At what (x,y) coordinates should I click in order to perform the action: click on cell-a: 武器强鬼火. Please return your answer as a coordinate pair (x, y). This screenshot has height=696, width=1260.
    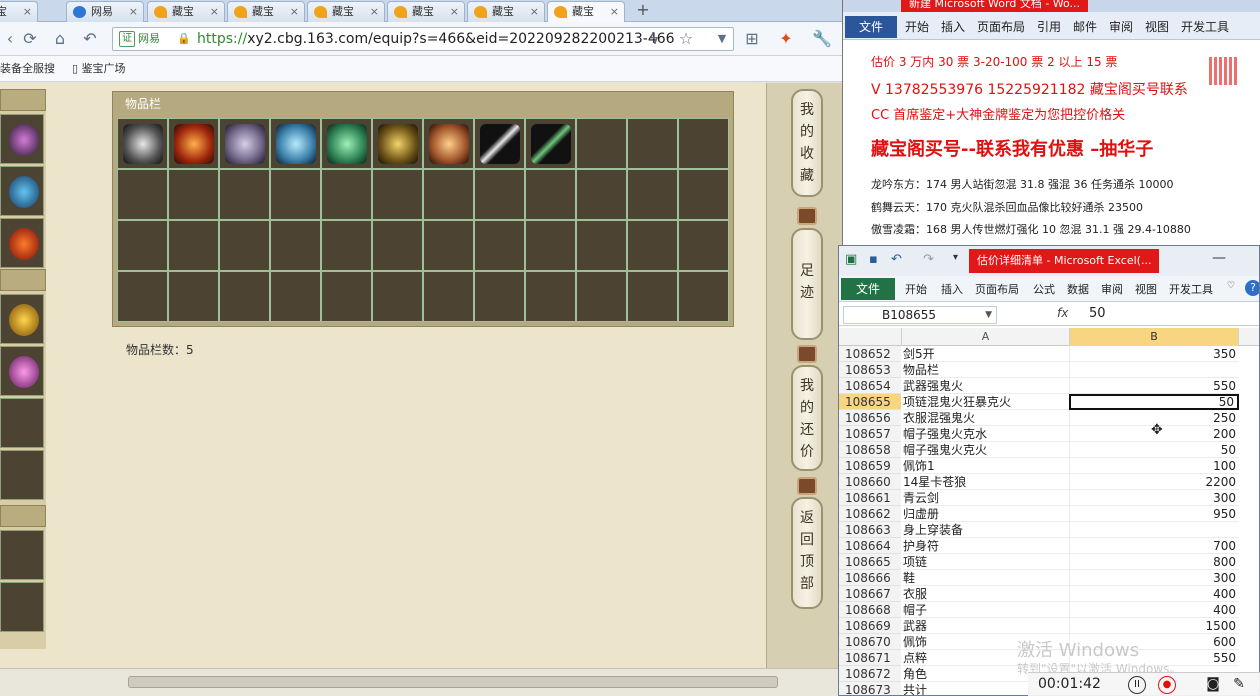
    Looking at the image, I should click on (986, 386).